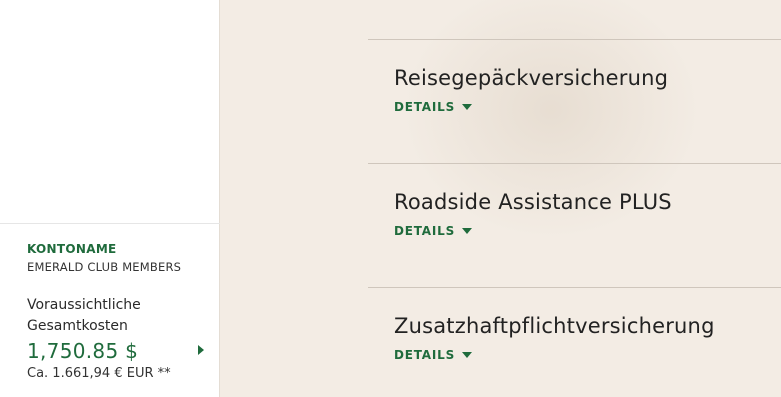  Describe the element at coordinates (104, 267) in the screenshot. I see `account-name: EMERALD CLUB MEMBERS` at that location.